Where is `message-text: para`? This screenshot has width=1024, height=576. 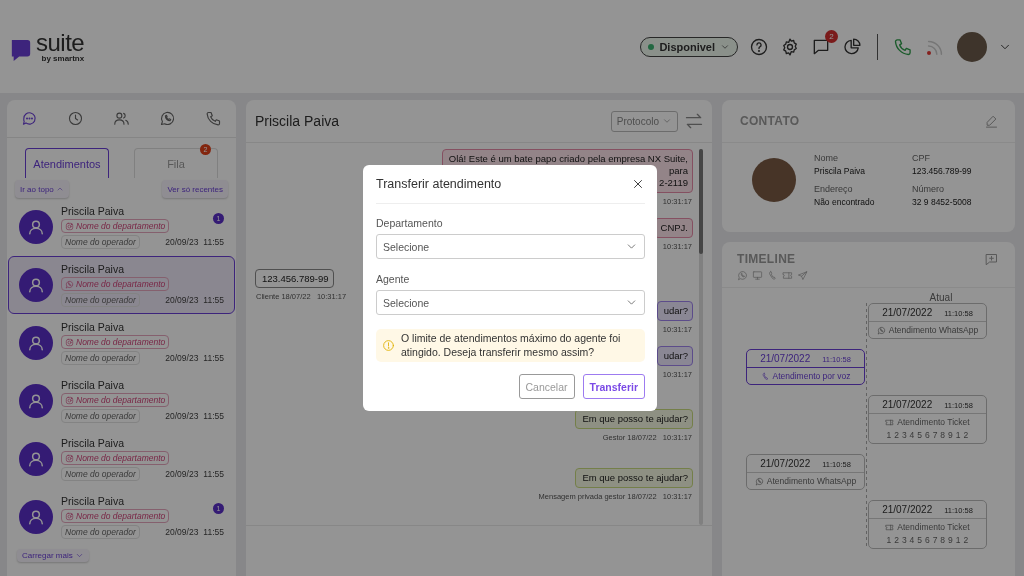
message-text: para is located at coordinates (678, 170).